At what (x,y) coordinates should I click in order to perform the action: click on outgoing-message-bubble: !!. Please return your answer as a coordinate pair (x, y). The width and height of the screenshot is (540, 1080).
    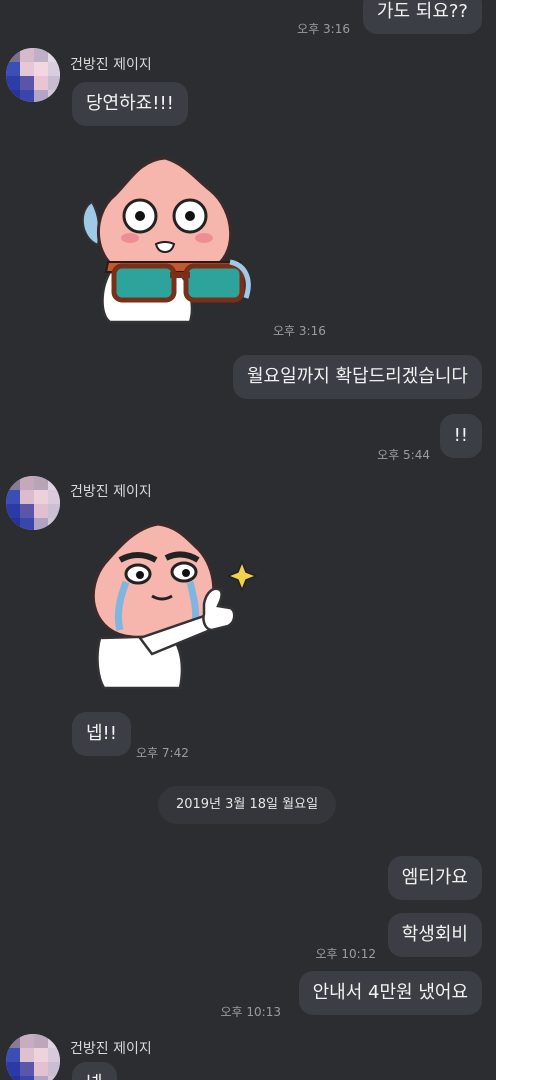
    Looking at the image, I should click on (460, 436).